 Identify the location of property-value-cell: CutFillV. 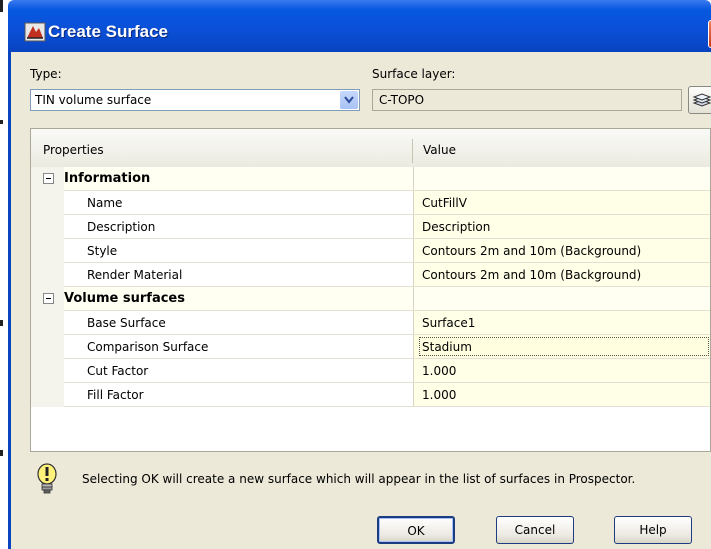
(561, 203).